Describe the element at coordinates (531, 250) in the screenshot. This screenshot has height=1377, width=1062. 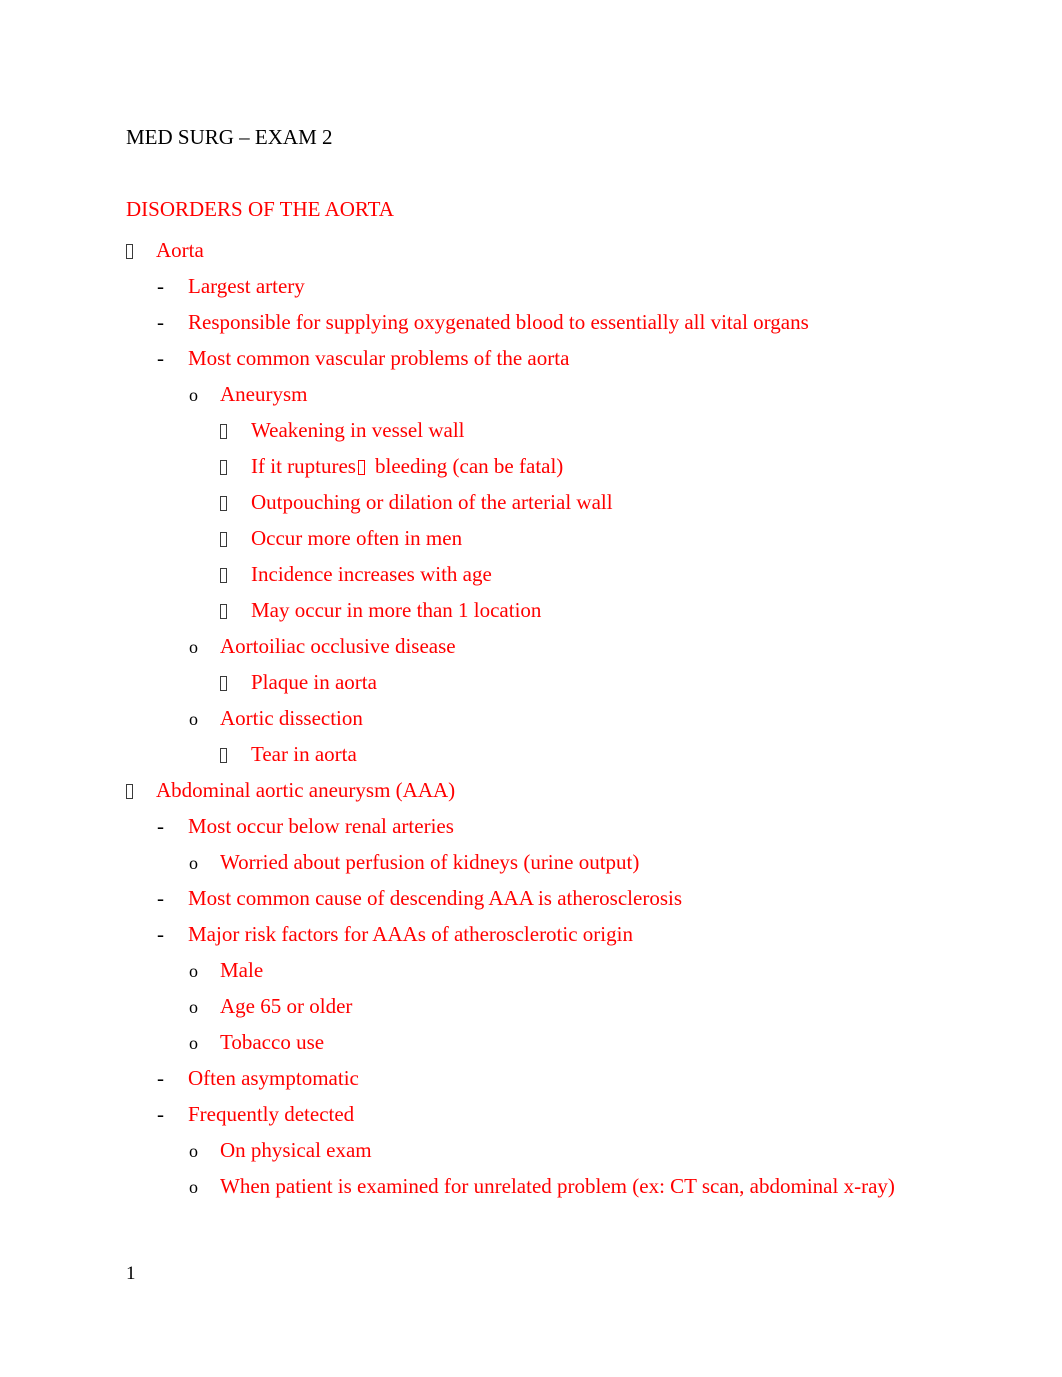
I see `outline-item: Aorta` at that location.